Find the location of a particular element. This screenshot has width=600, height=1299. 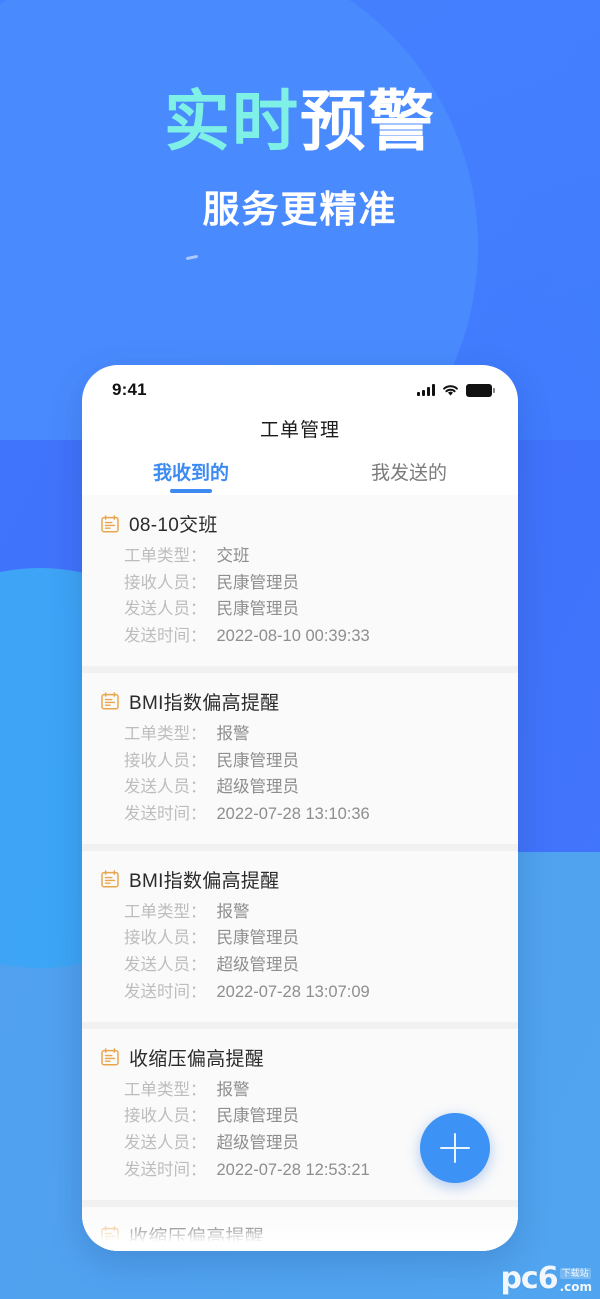

tab-sent: 我发送的 is located at coordinates (409, 471).